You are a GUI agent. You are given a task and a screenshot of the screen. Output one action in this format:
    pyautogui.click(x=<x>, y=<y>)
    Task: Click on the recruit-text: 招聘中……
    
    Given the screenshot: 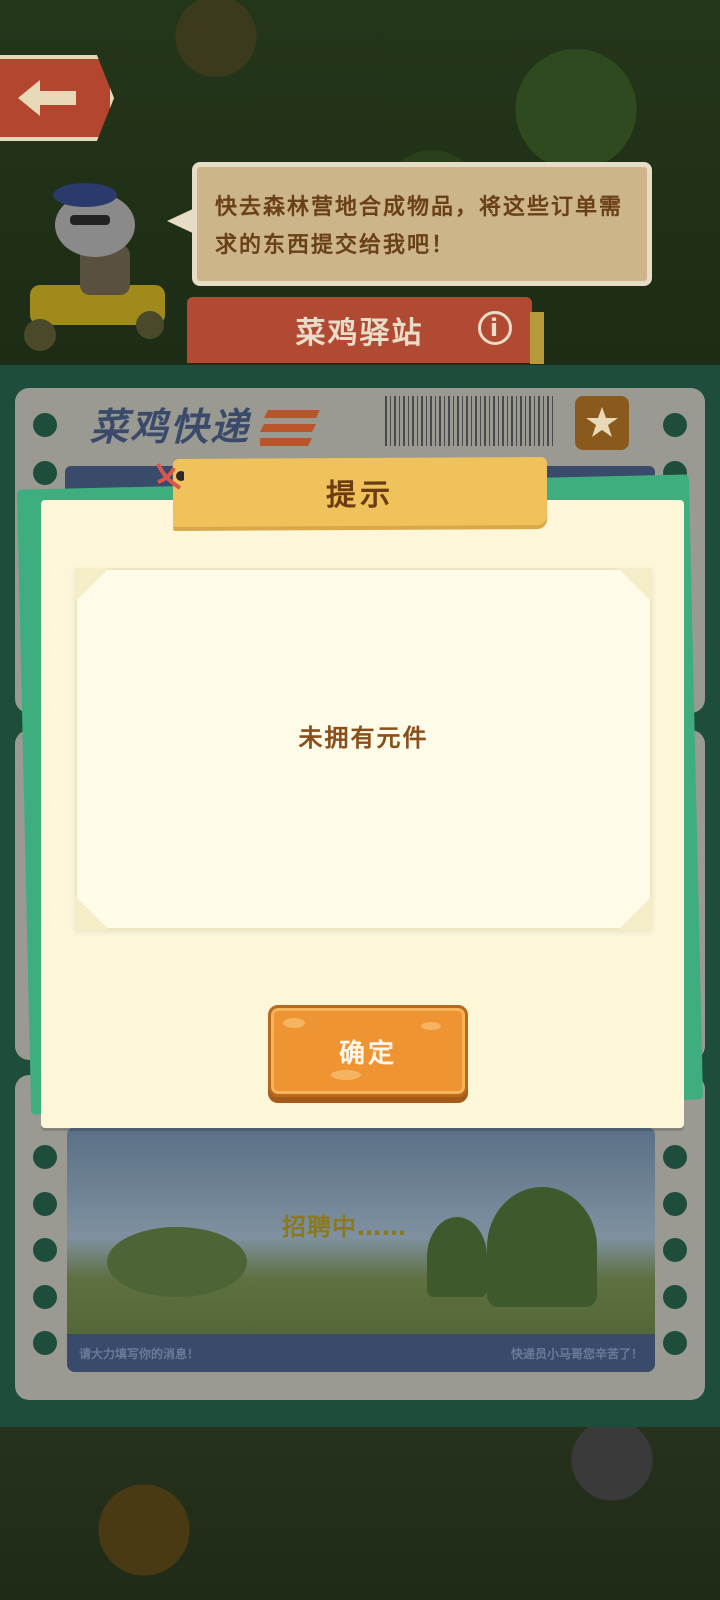 What is the action you would take?
    pyautogui.click(x=344, y=1227)
    